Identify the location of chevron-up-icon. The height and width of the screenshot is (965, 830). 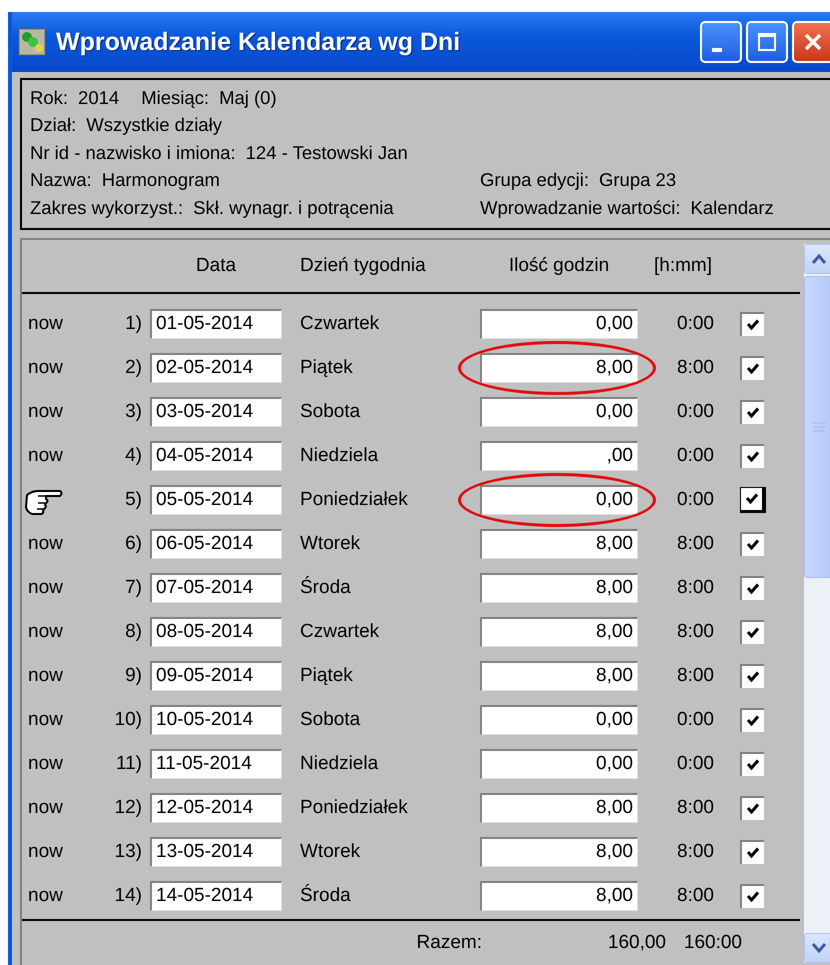
(819, 258).